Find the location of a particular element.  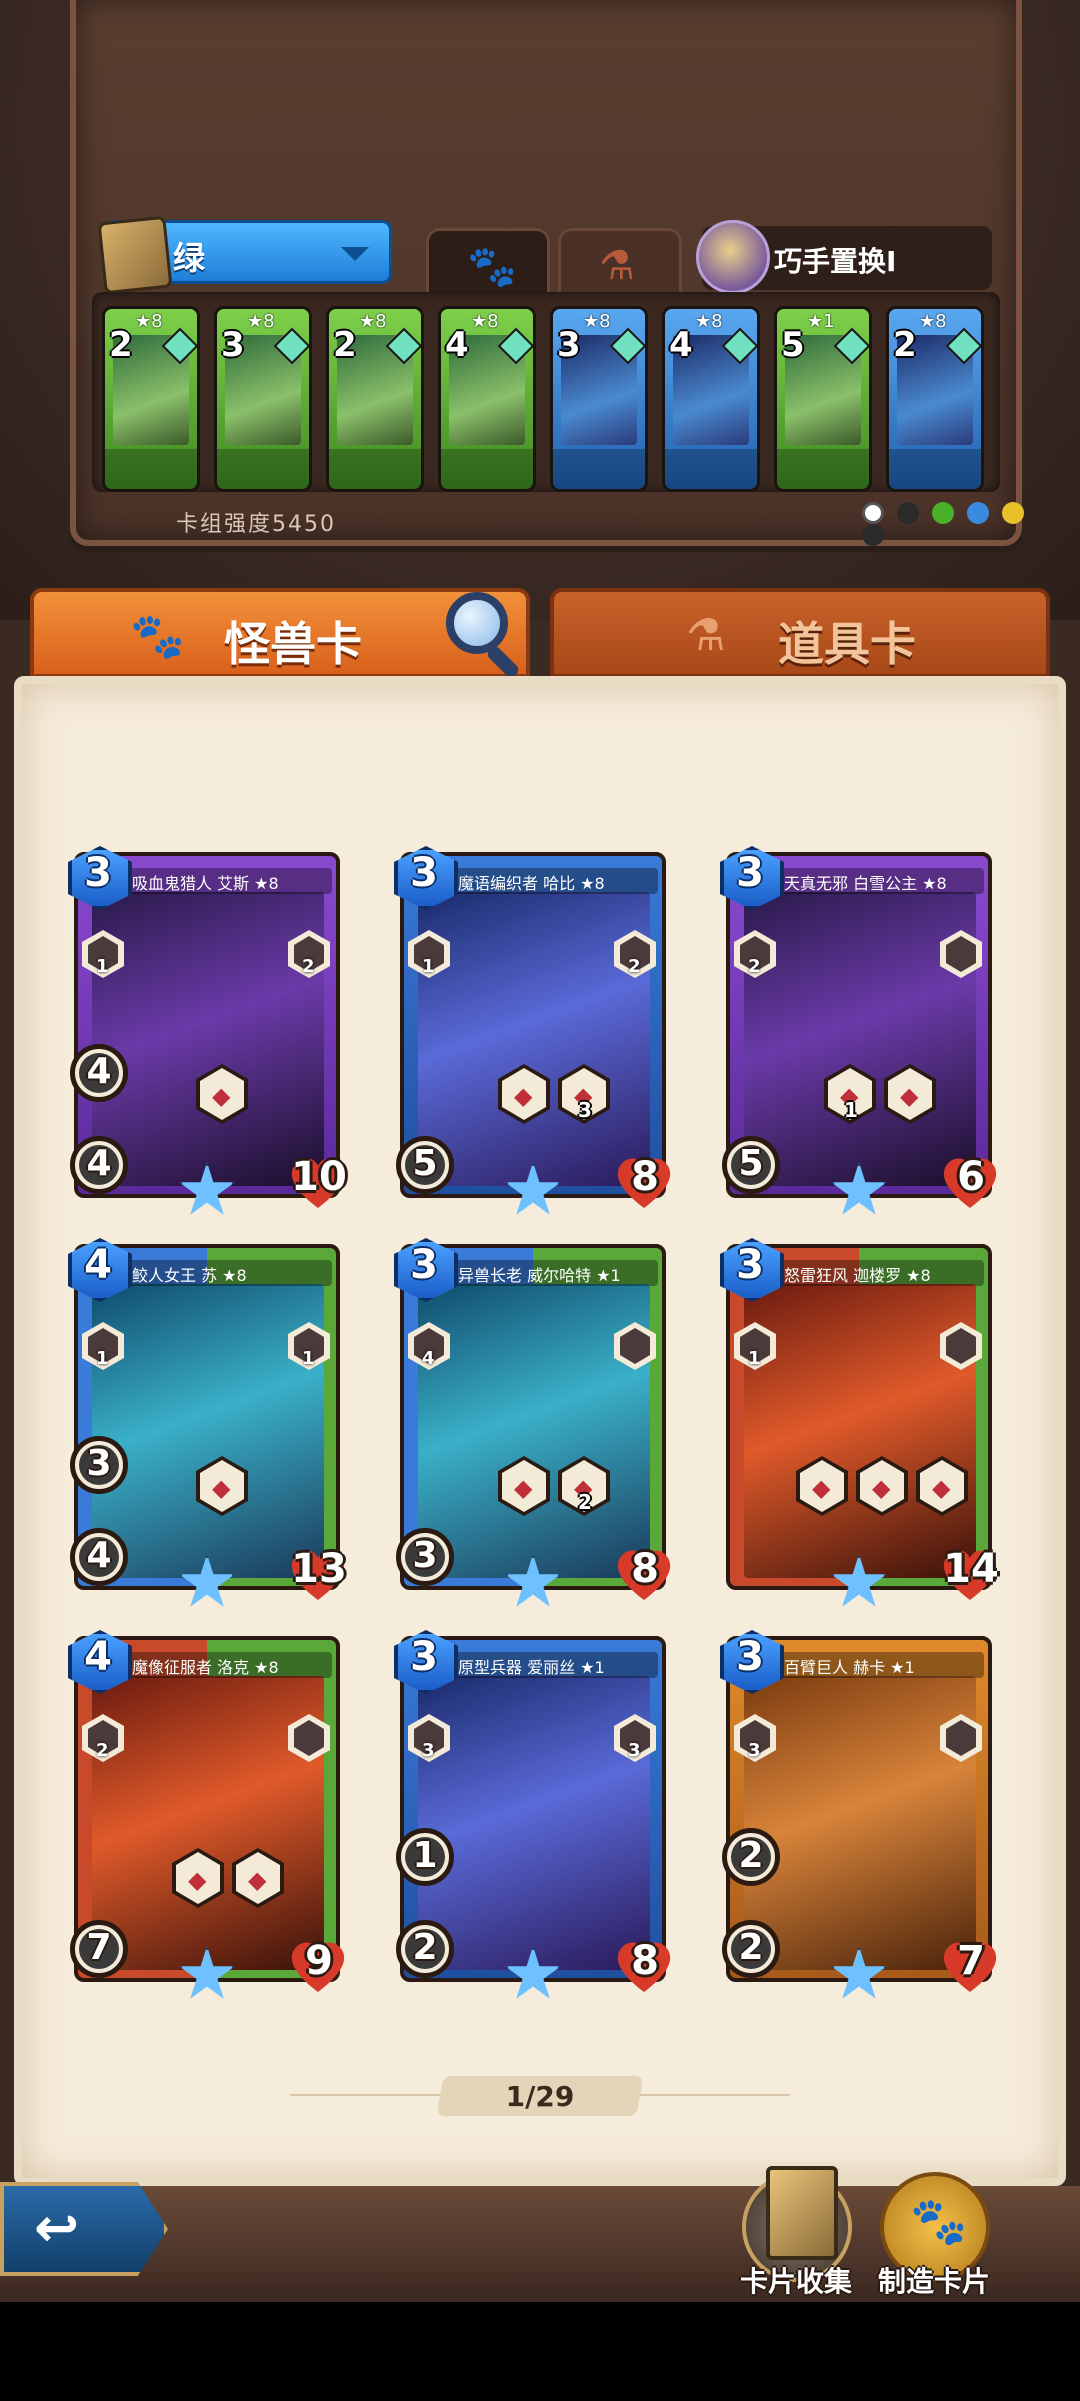

shield-value: 2 is located at coordinates (751, 1855).